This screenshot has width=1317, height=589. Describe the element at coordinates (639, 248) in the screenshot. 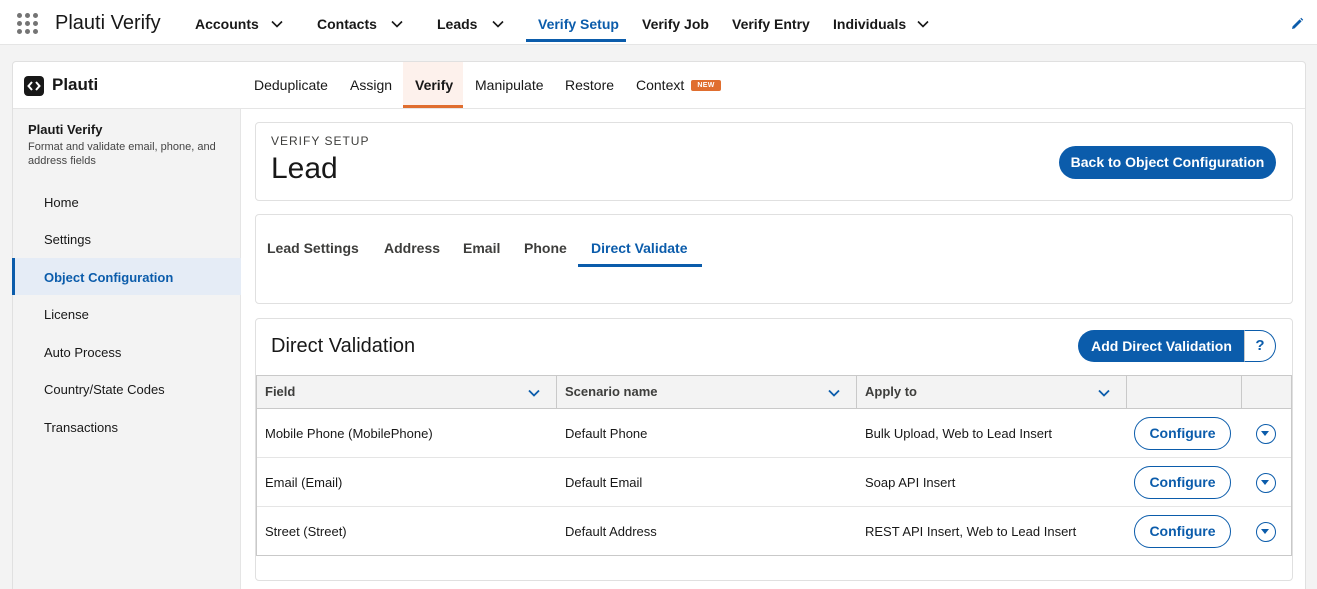

I see `tab-direct-validate: Direct Validate` at that location.